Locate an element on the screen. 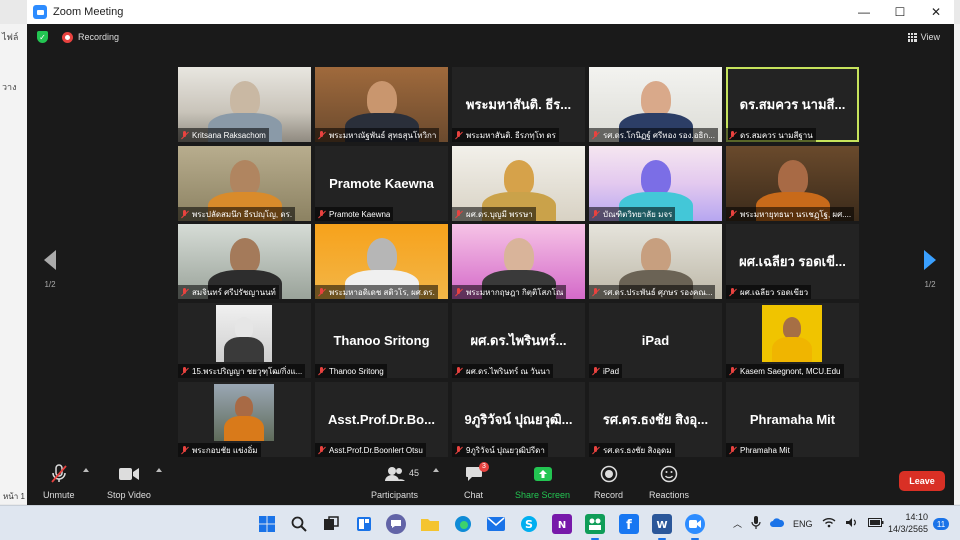 The image size is (960, 540). facebook-icon: f is located at coordinates (629, 524).